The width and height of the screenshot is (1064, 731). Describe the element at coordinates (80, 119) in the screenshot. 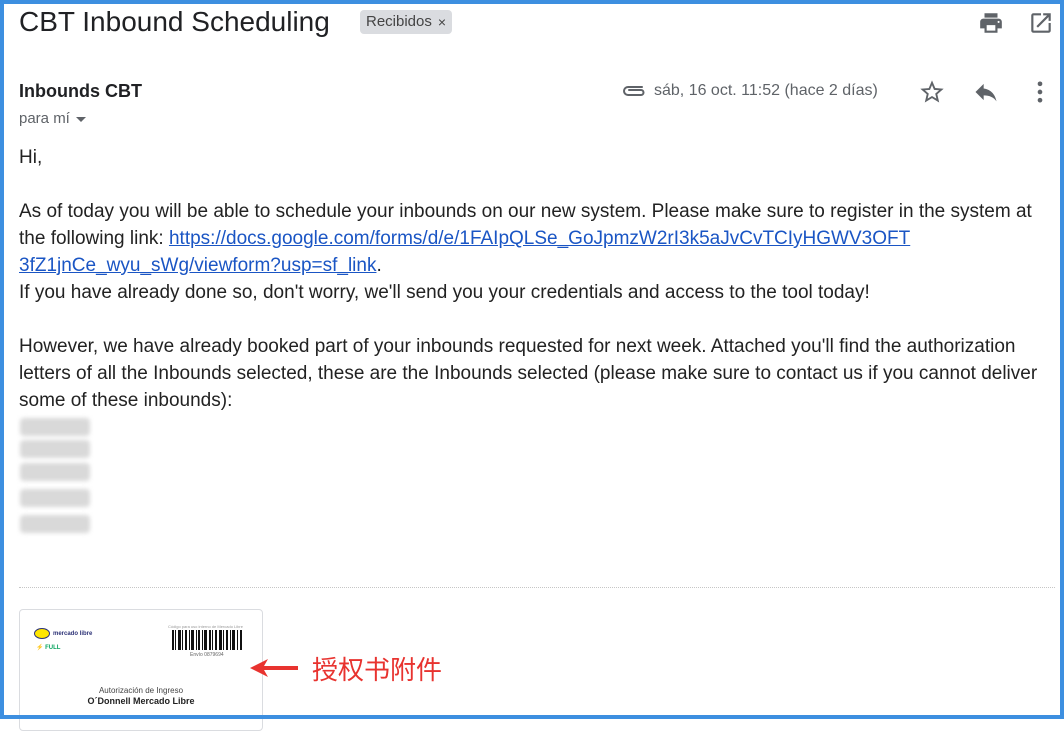

I see `chevron-down-icon` at that location.